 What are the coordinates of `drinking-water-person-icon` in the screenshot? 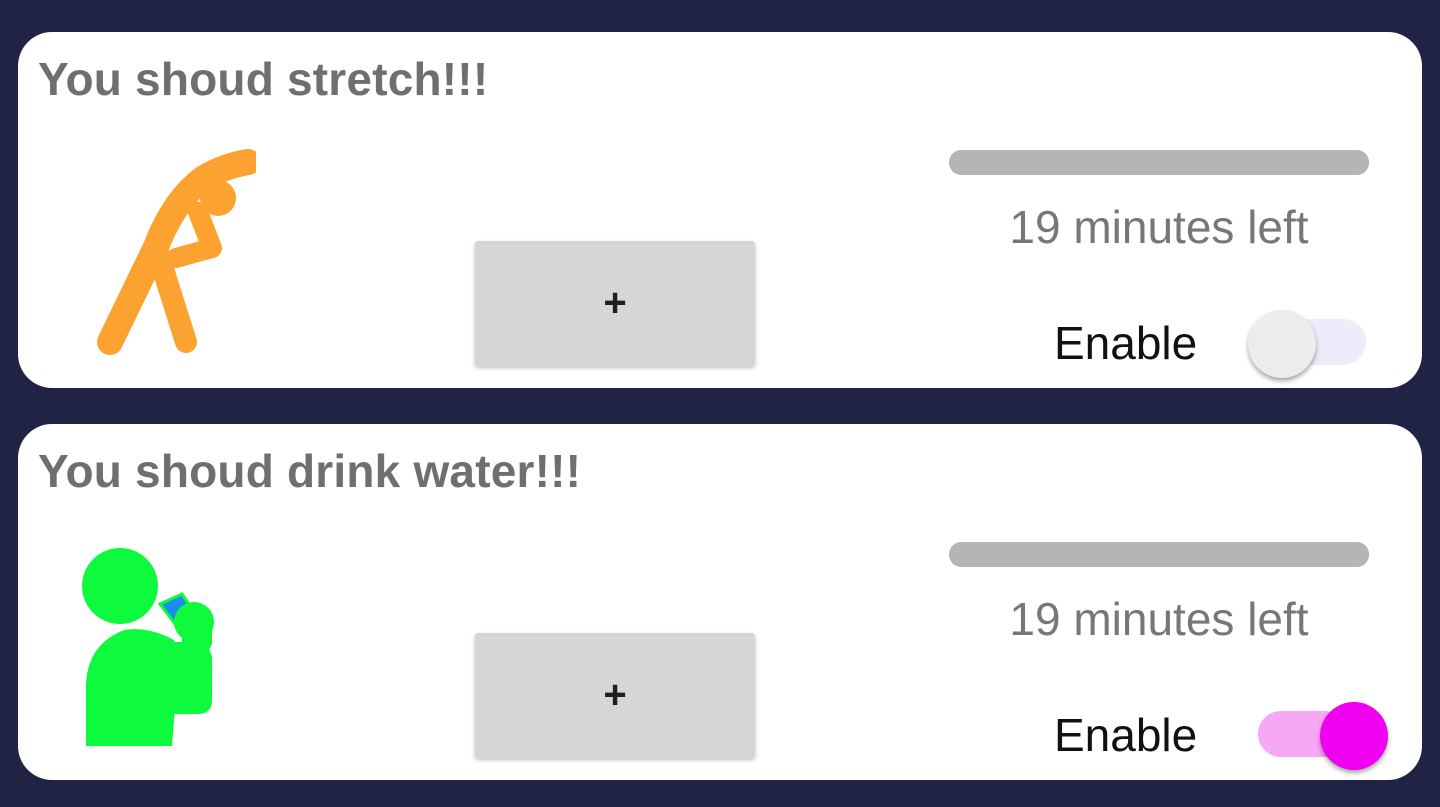 It's located at (166, 641).